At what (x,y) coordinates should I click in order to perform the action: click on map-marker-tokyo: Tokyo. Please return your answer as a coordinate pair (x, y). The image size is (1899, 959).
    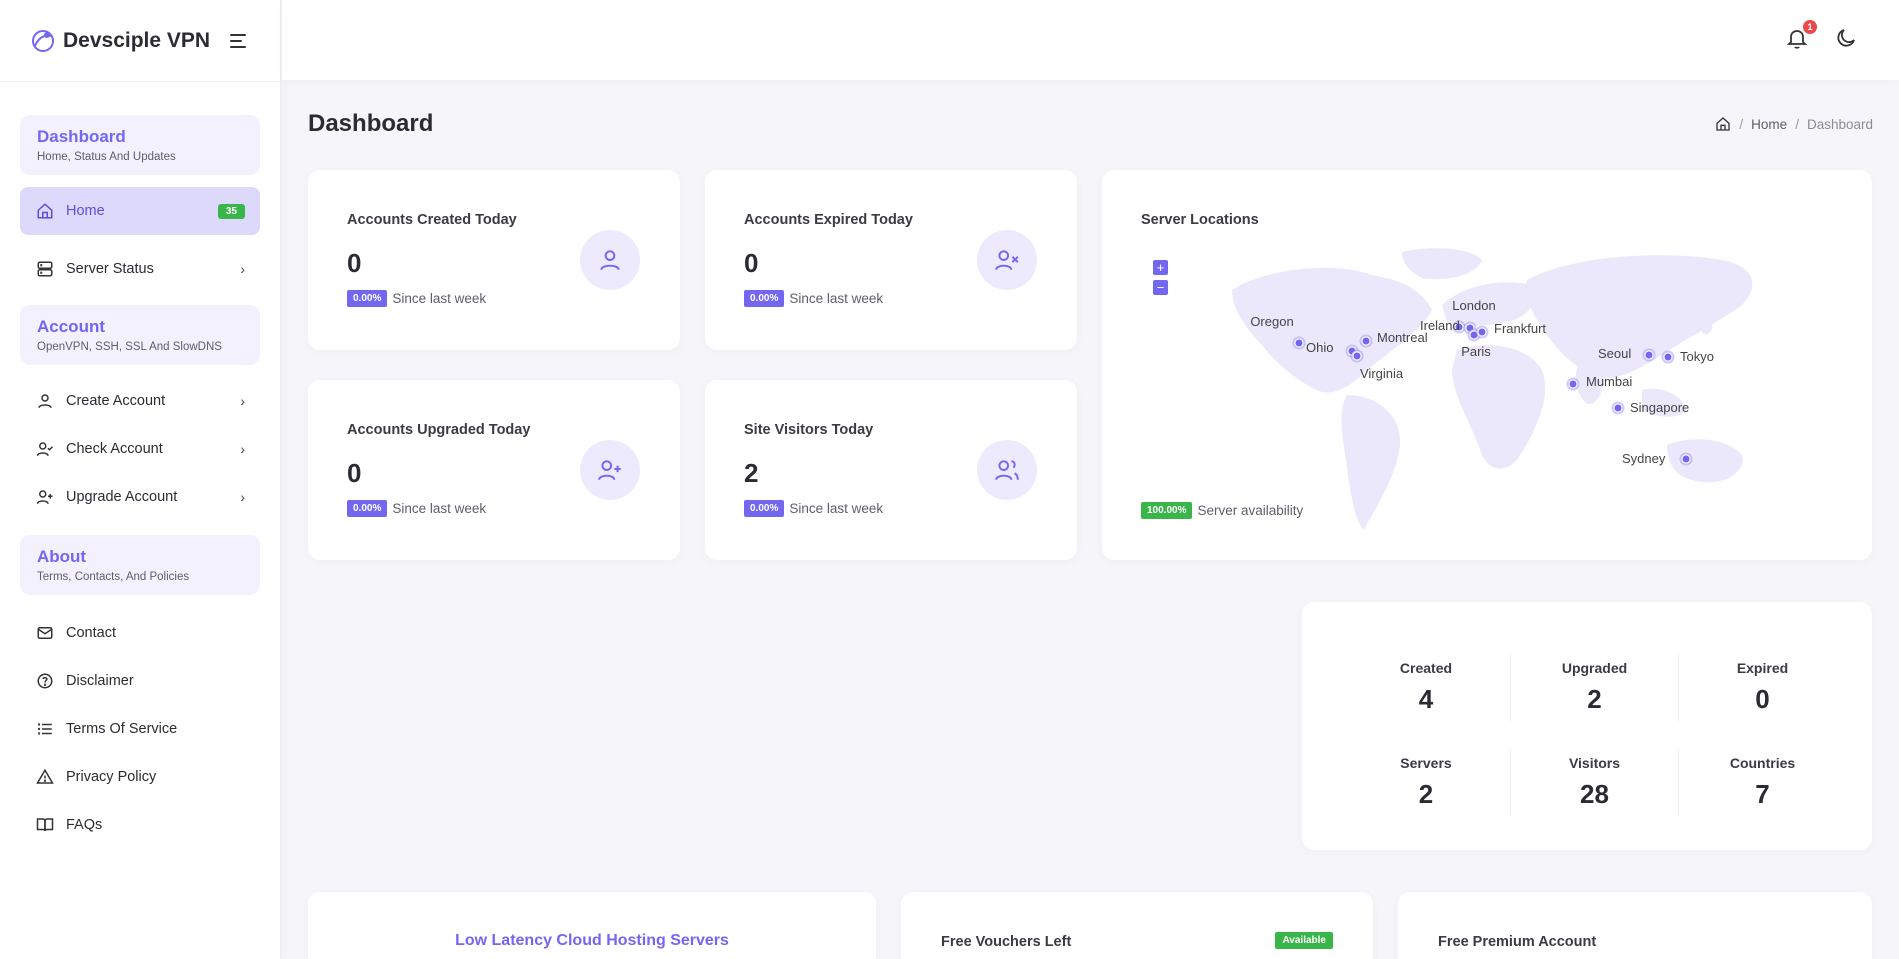
    Looking at the image, I should click on (1687, 356).